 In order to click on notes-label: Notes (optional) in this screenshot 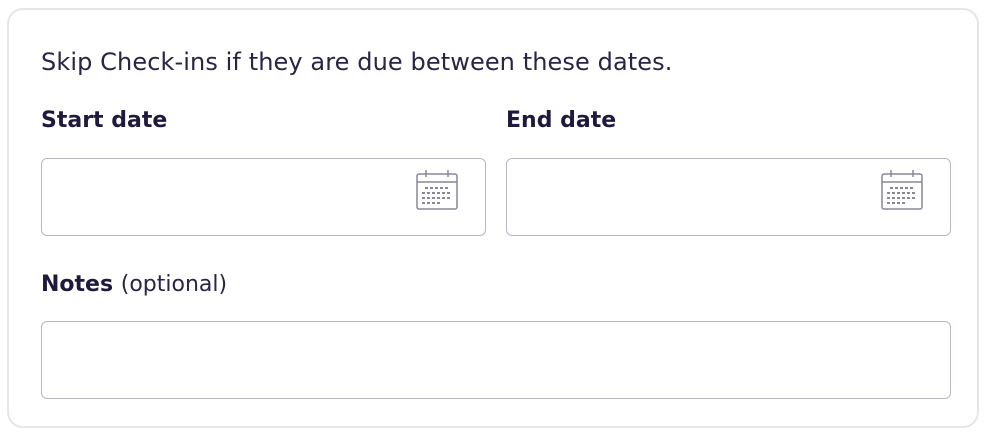, I will do `click(134, 285)`.